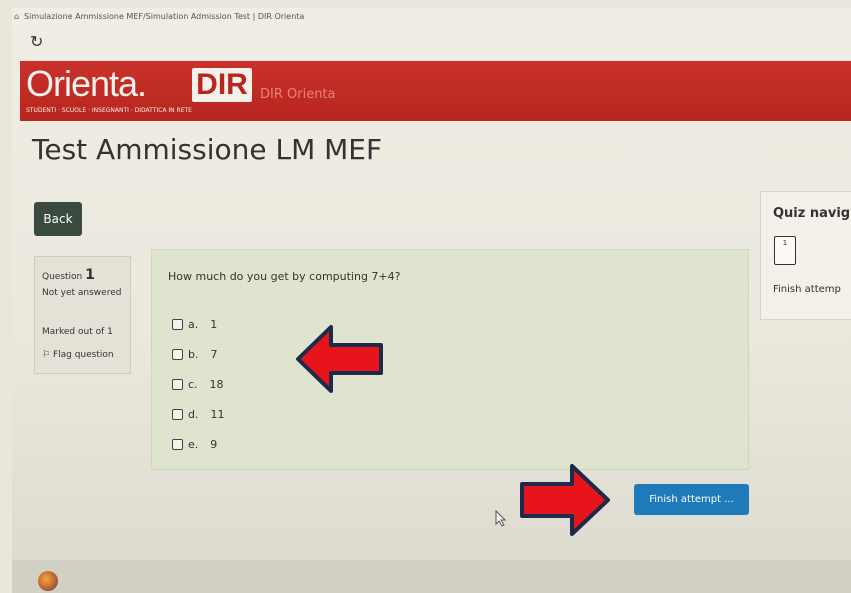 This screenshot has width=851, height=593. I want to click on answer-letter: d., so click(193, 414).